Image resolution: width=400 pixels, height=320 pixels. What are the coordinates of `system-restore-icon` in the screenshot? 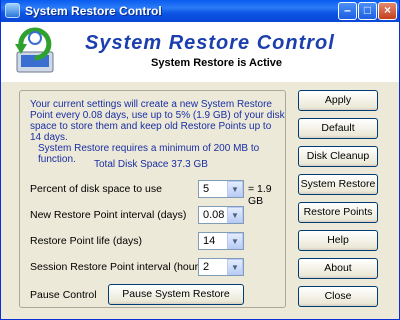 It's located at (34, 50).